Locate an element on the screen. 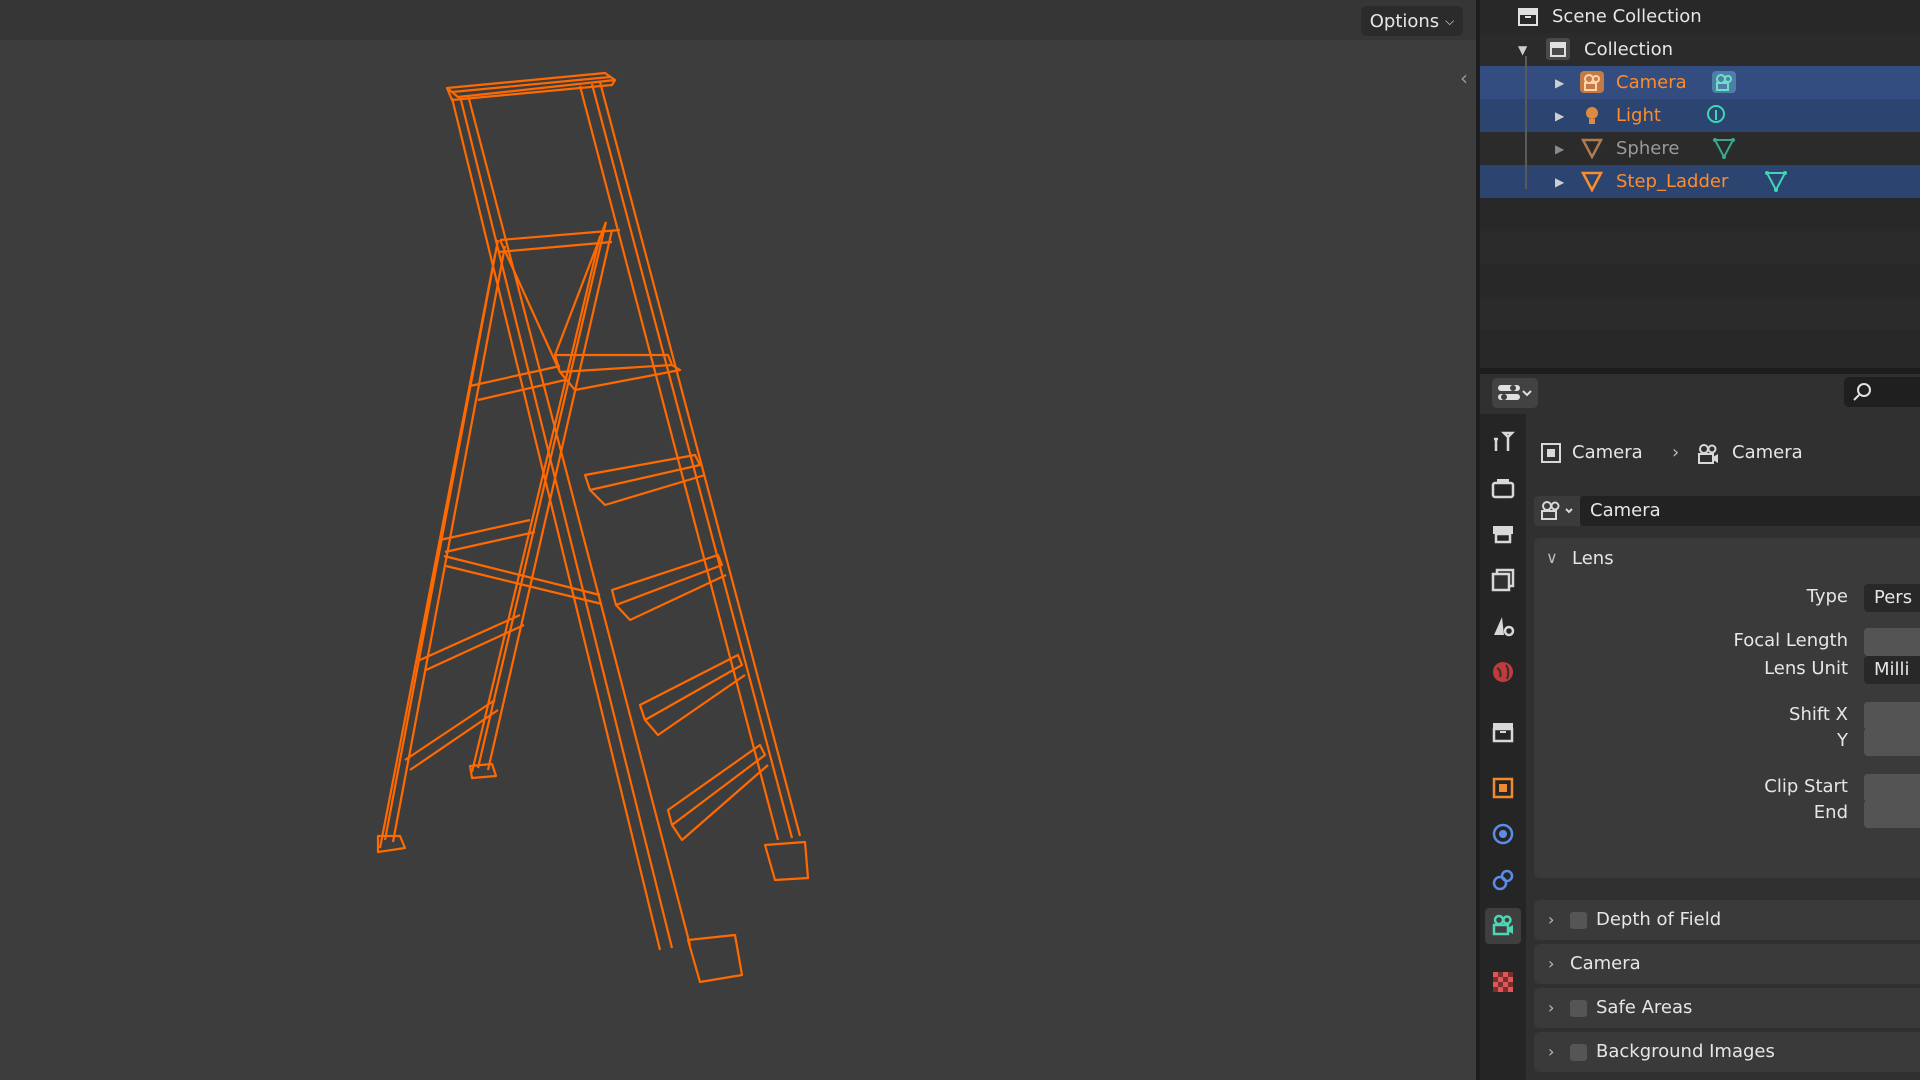 This screenshot has width=1920, height=1080. background-images-panel: › Background Images is located at coordinates (1727, 1052).